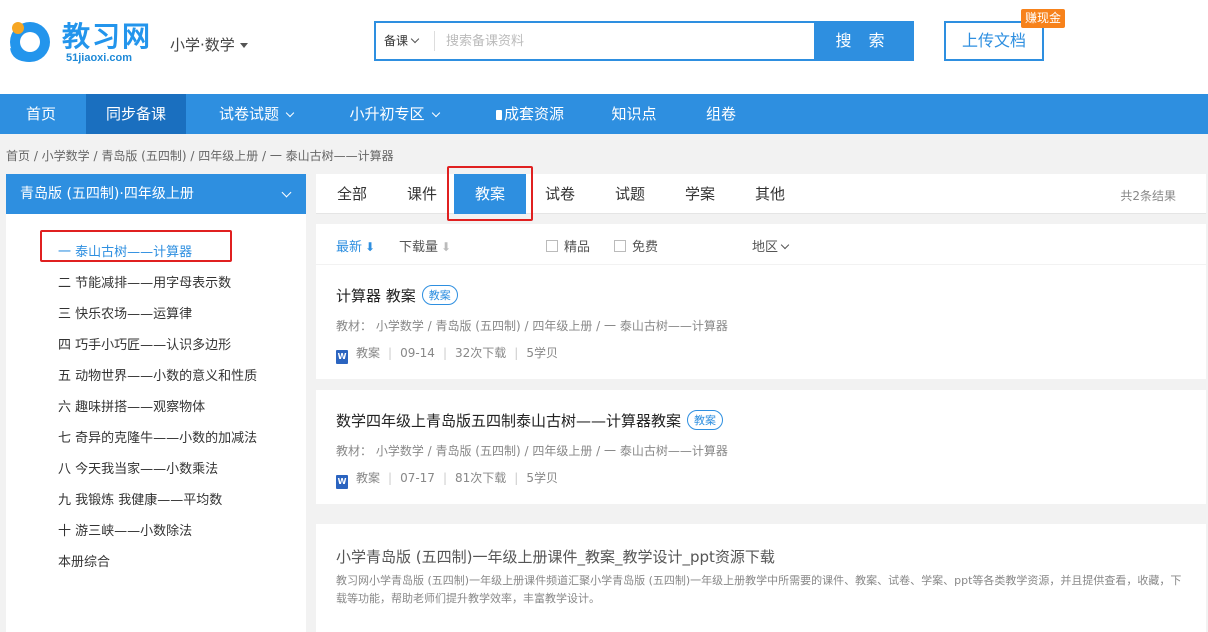 The height and width of the screenshot is (632, 1208). Describe the element at coordinates (636, 245) in the screenshot. I see `filter-free: 免费` at that location.